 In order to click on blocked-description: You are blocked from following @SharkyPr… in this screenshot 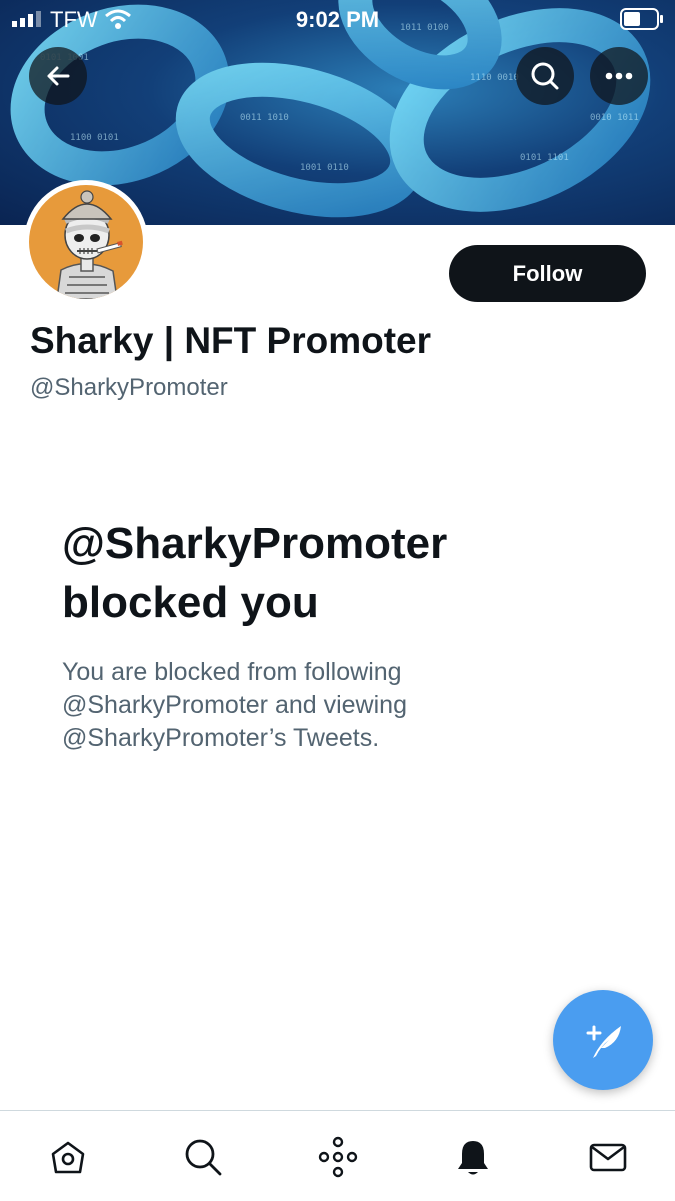, I will do `click(234, 705)`.